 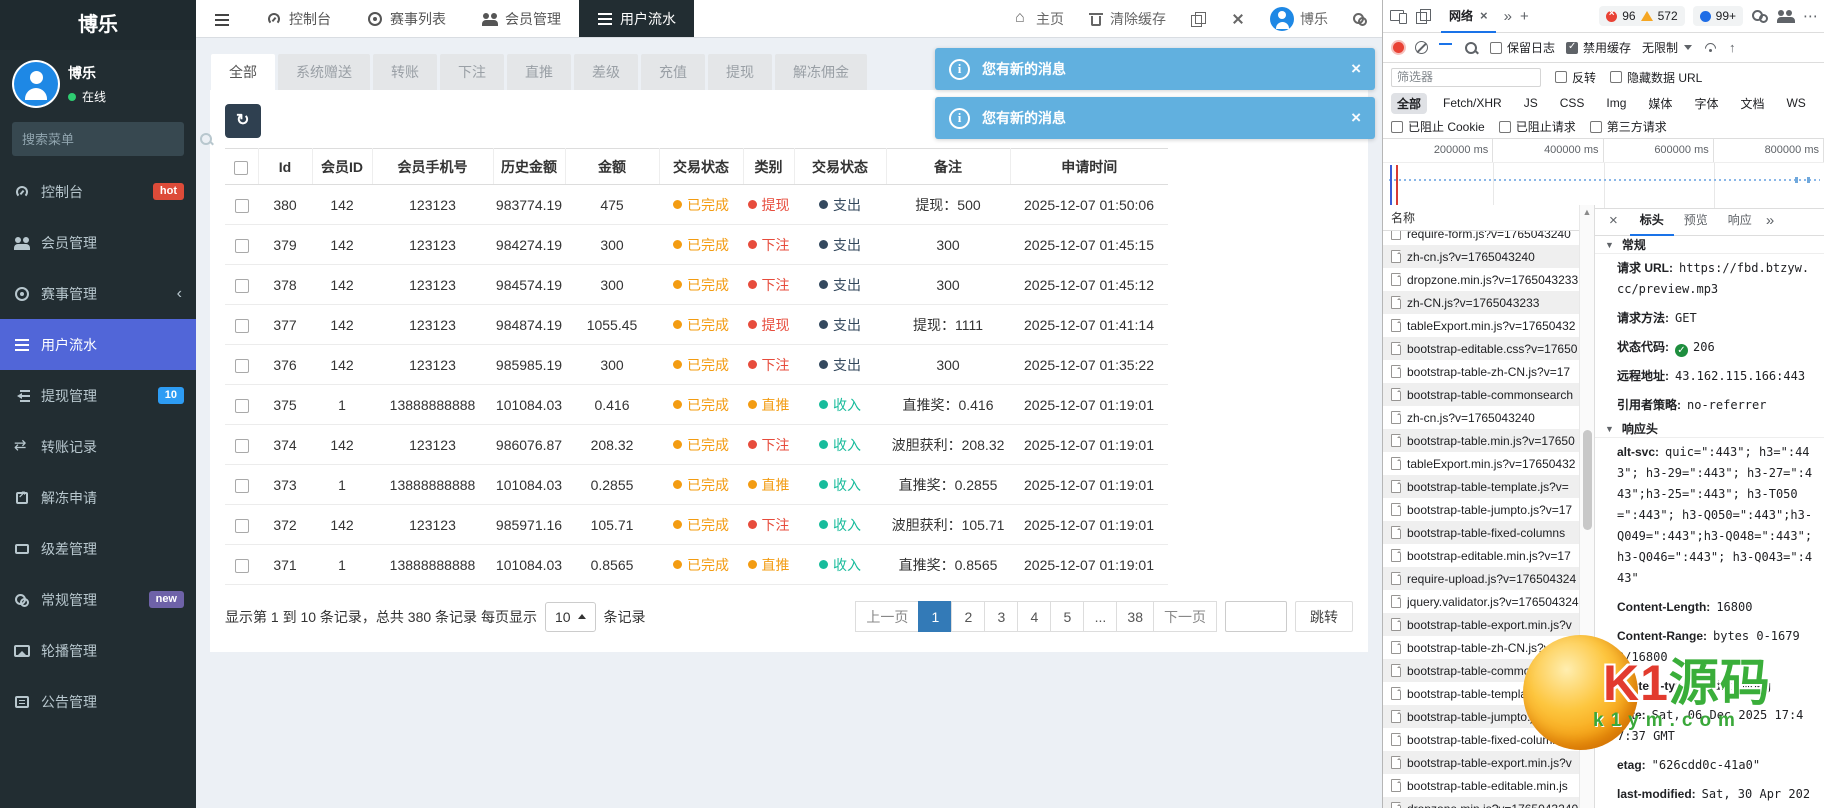 I want to click on sidebar-search, so click(x=112, y=139).